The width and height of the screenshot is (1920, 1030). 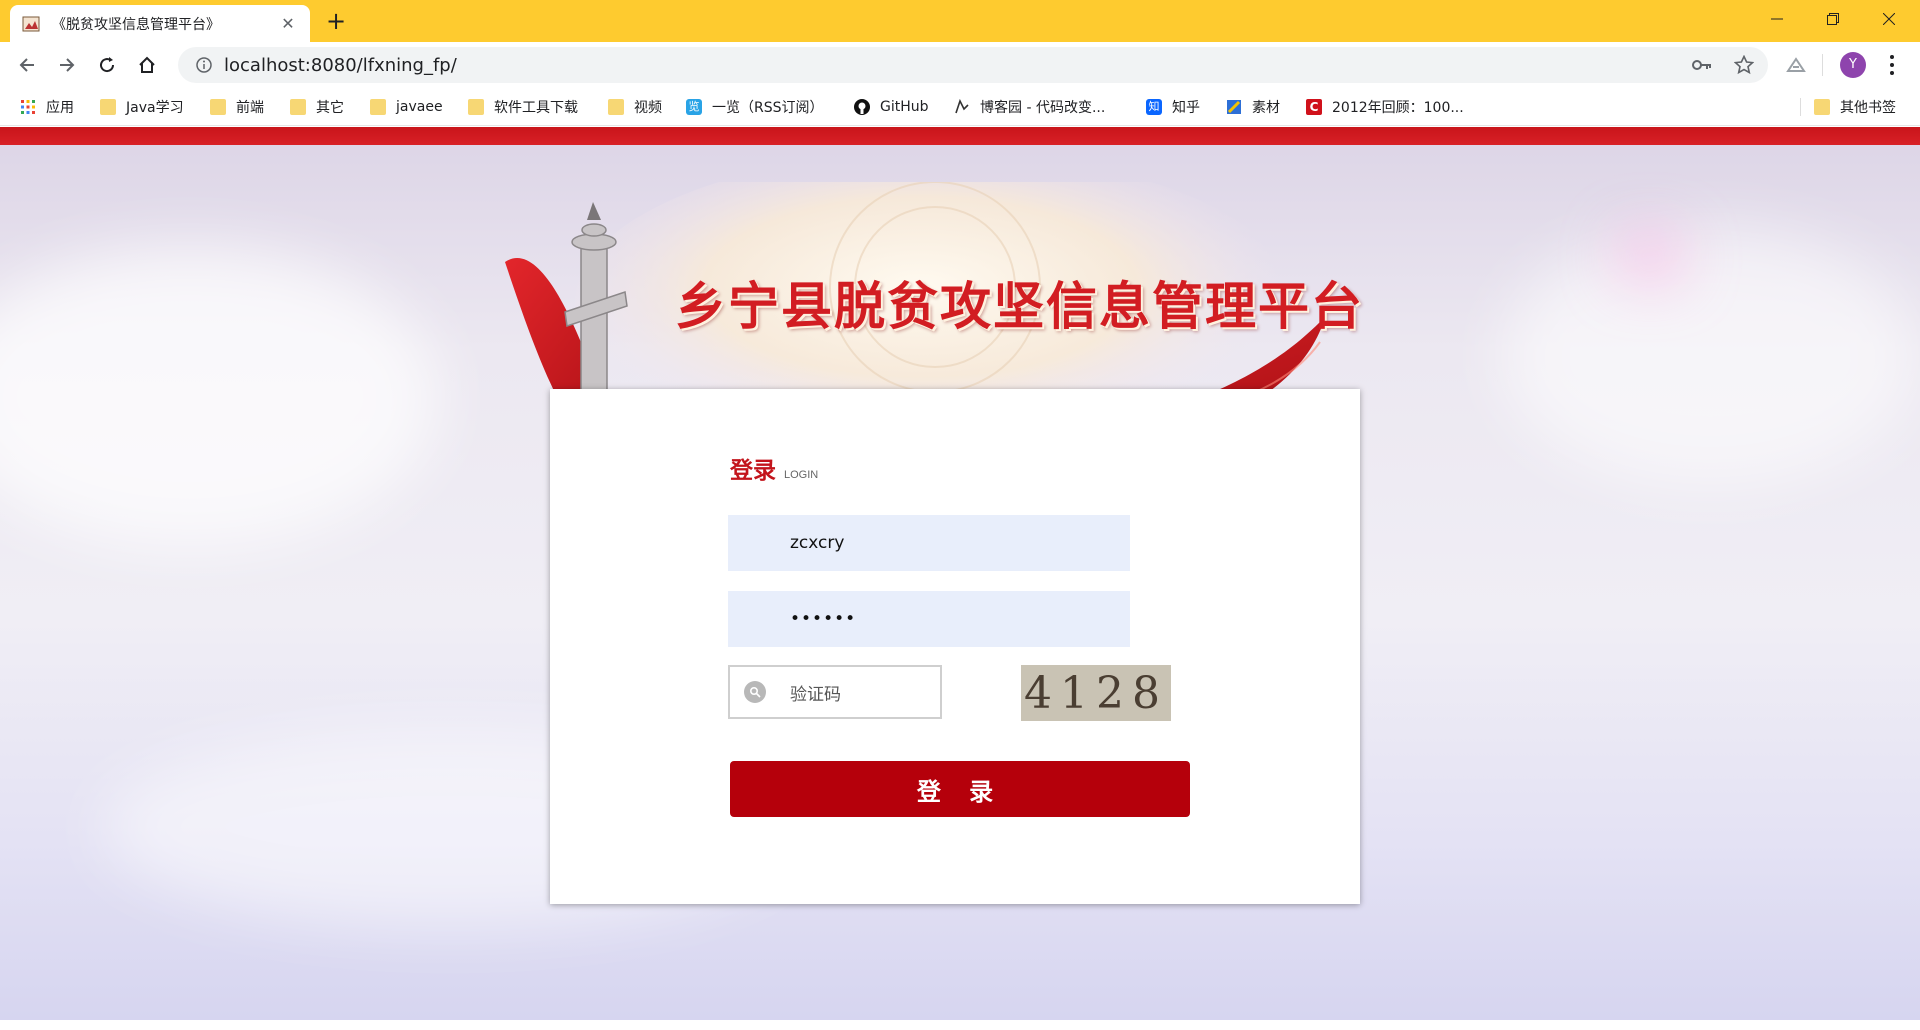 I want to click on reload-button, so click(x=107, y=65).